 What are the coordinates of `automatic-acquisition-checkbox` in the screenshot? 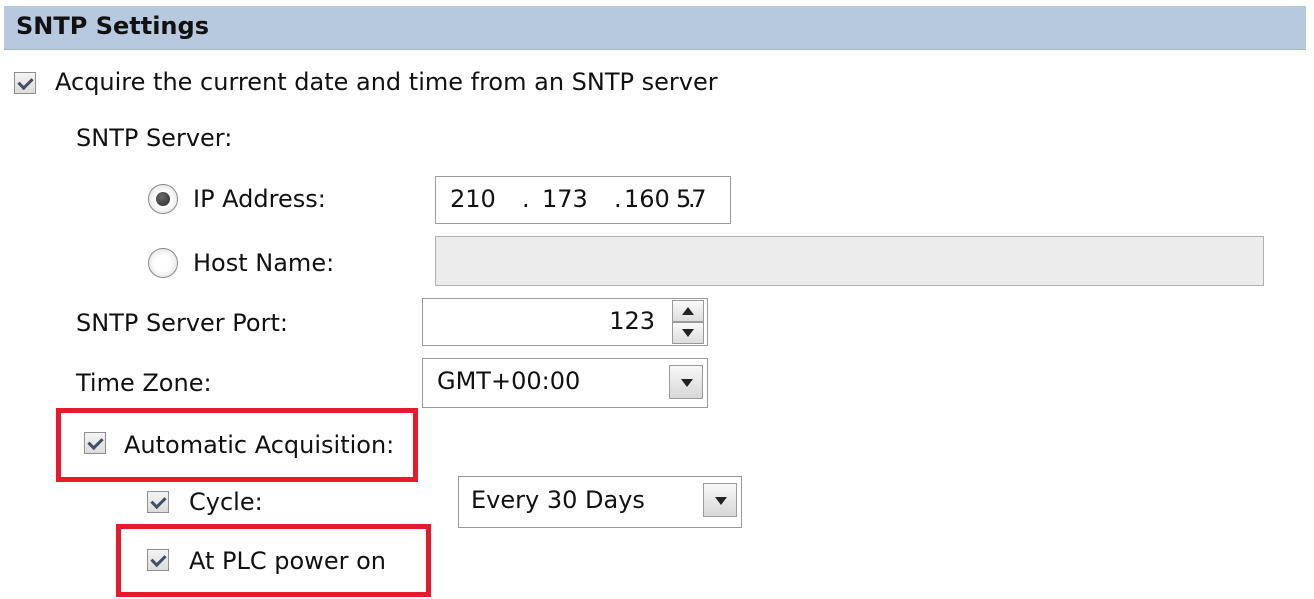 It's located at (95, 443).